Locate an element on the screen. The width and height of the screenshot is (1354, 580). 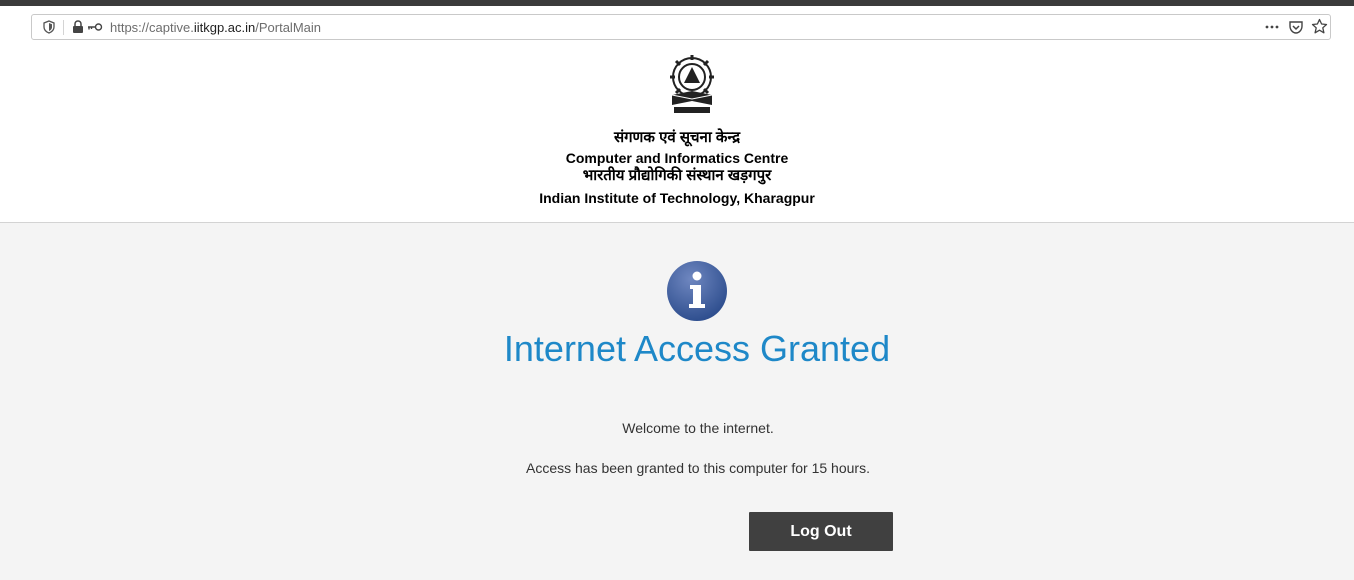
welcome-text: Welcome to the internet. is located at coordinates (698, 428).